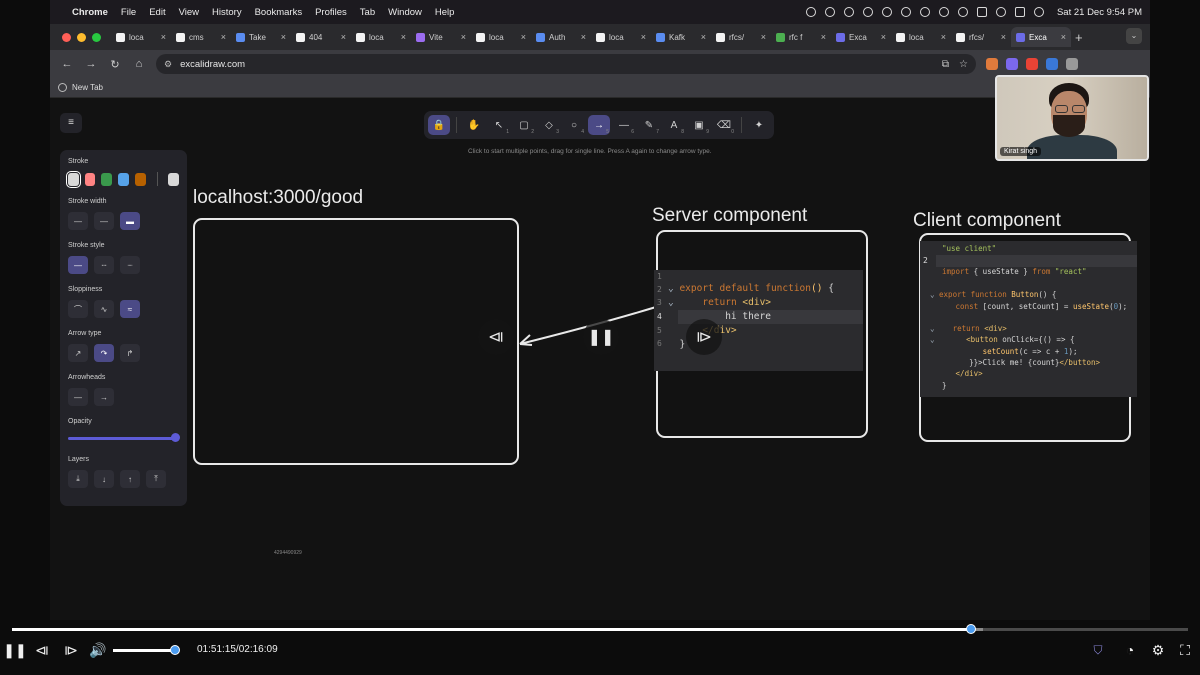 The image size is (1200, 675). What do you see at coordinates (261, 37) in the screenshot?
I see `browser-tab: Take ×` at bounding box center [261, 37].